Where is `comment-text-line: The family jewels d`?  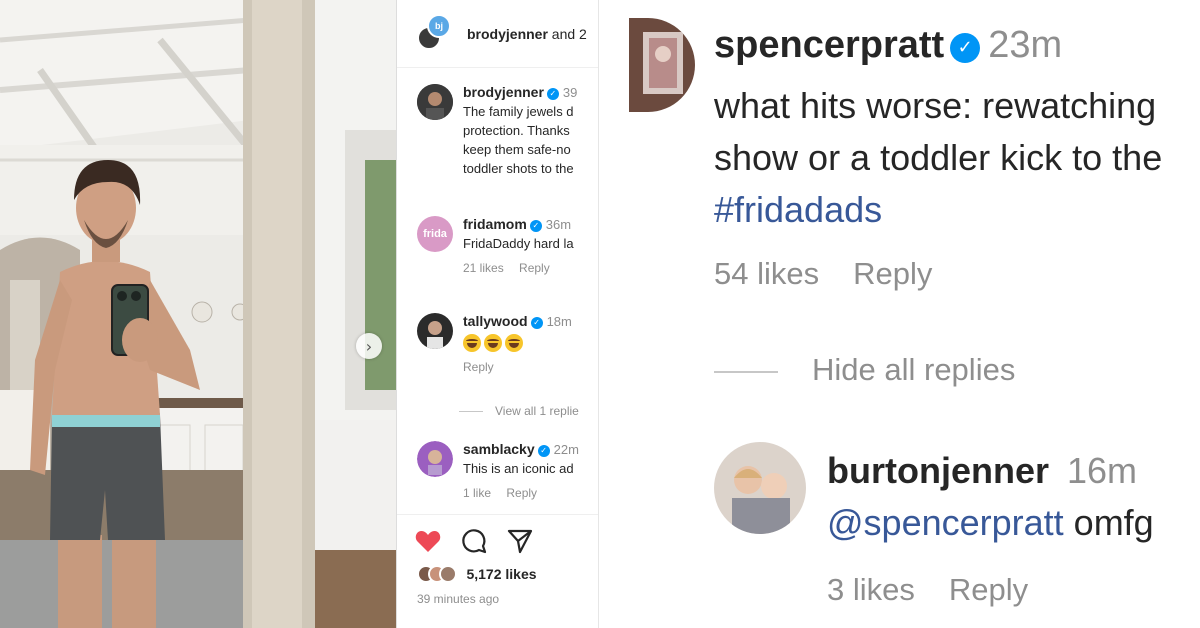
comment-text-line: The family jewels d is located at coordinates (518, 111).